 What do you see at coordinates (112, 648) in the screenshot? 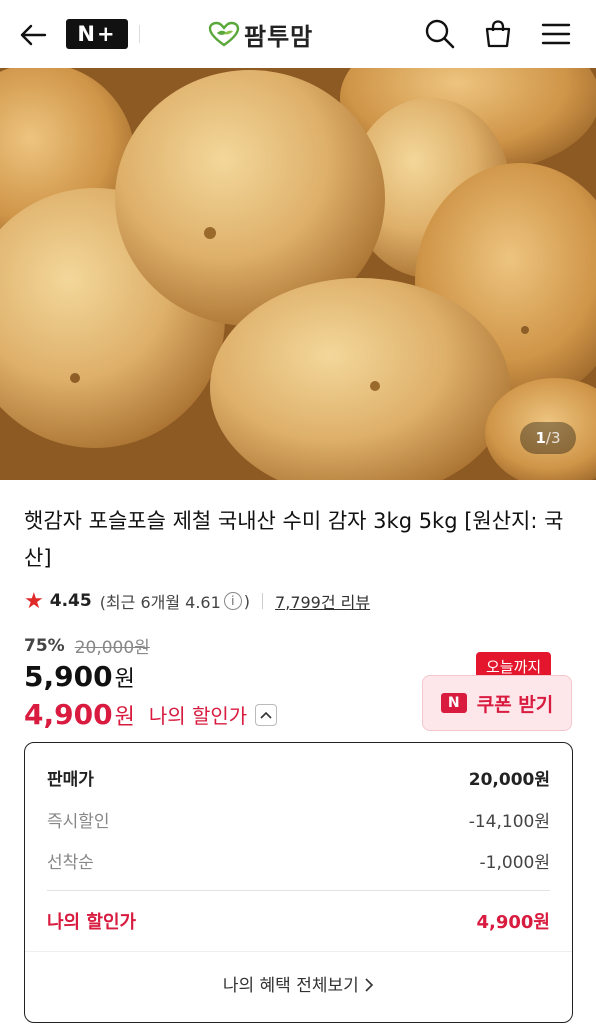
I see `original-price: 20,000원` at bounding box center [112, 648].